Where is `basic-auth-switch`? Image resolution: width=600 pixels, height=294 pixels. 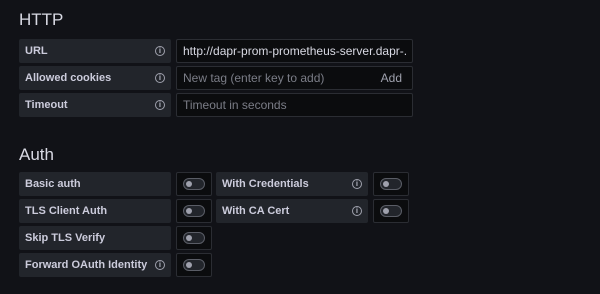 basic-auth-switch is located at coordinates (194, 184).